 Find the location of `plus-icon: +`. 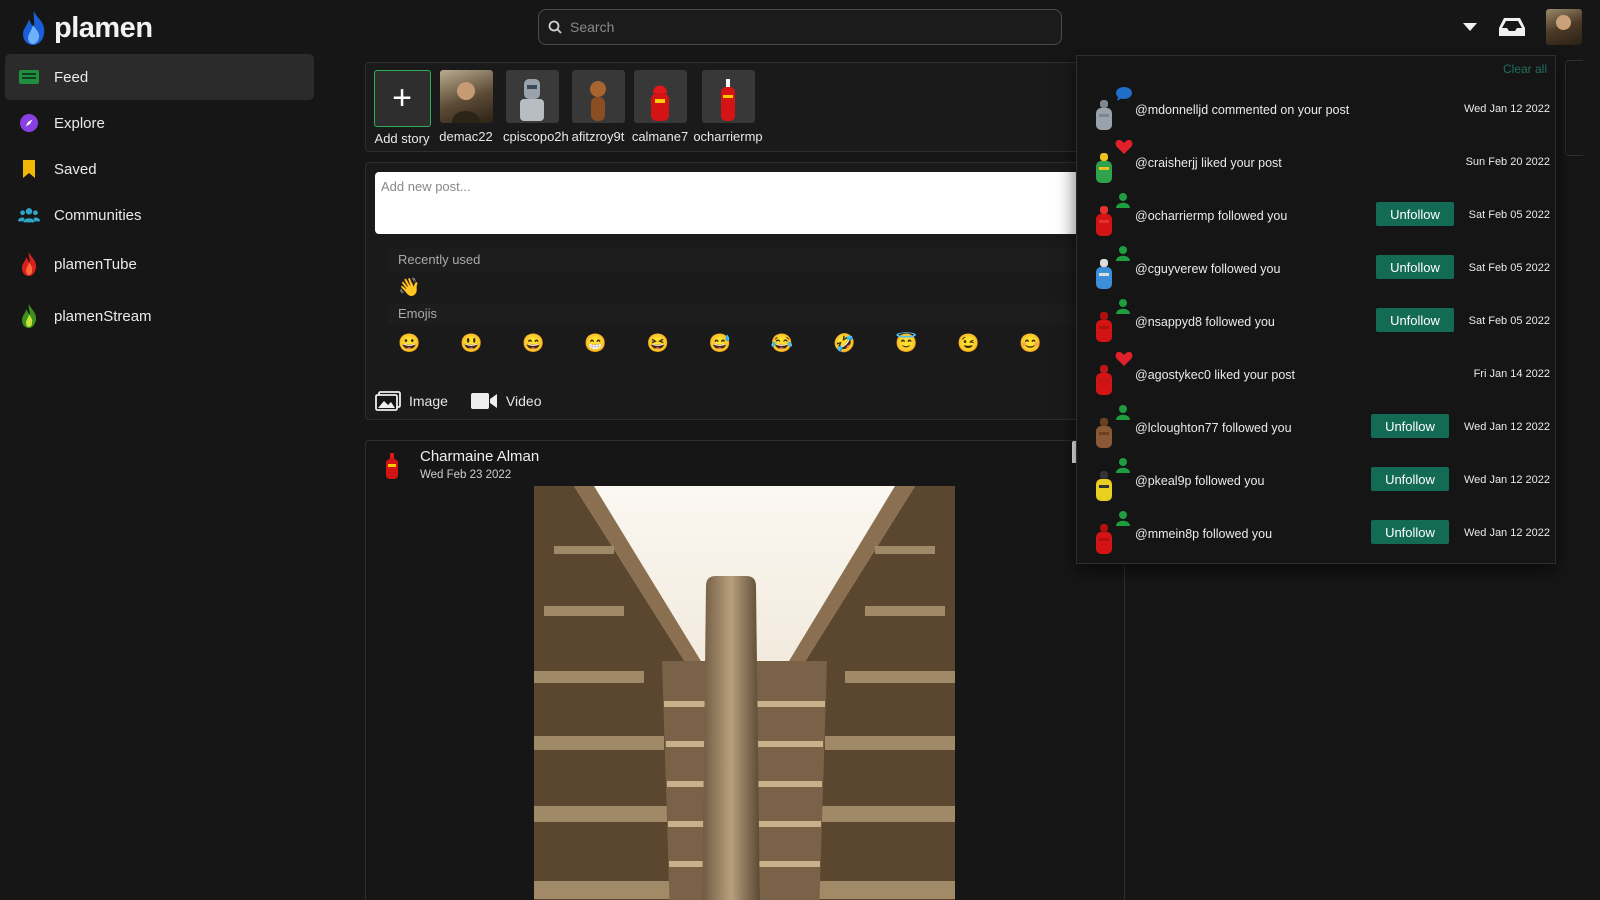

plus-icon: + is located at coordinates (402, 98).